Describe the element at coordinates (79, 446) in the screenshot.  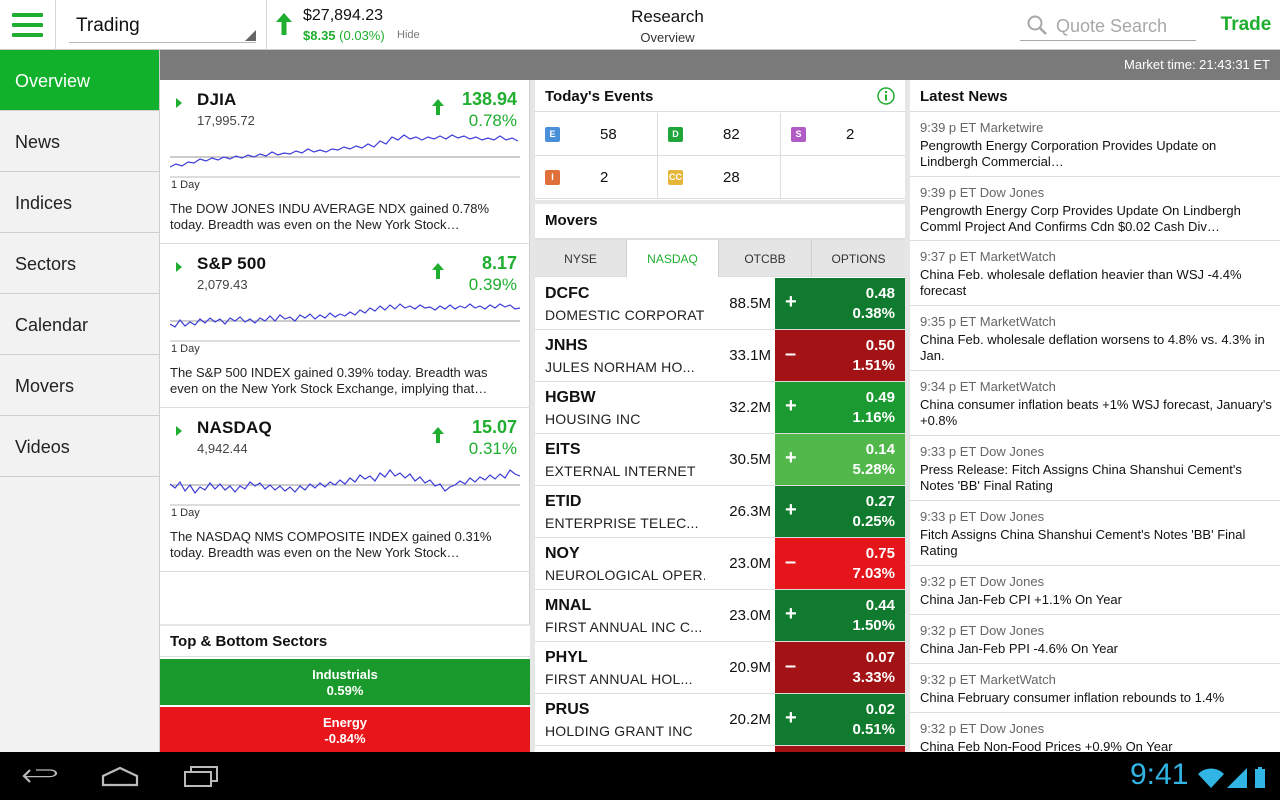
I see `sidebar-item-videos: Videos` at that location.